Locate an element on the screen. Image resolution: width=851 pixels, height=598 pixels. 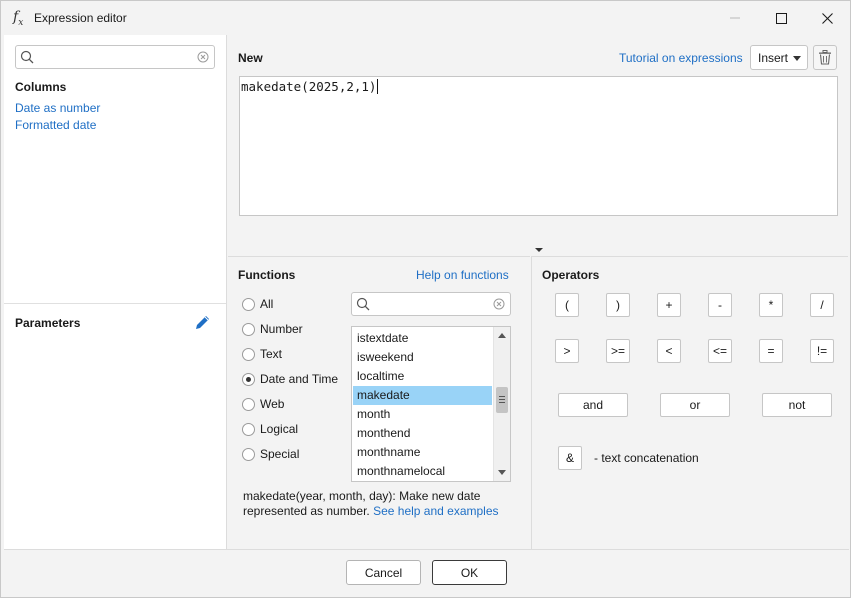
function-item-localtime: localtime is located at coordinates (422, 376).